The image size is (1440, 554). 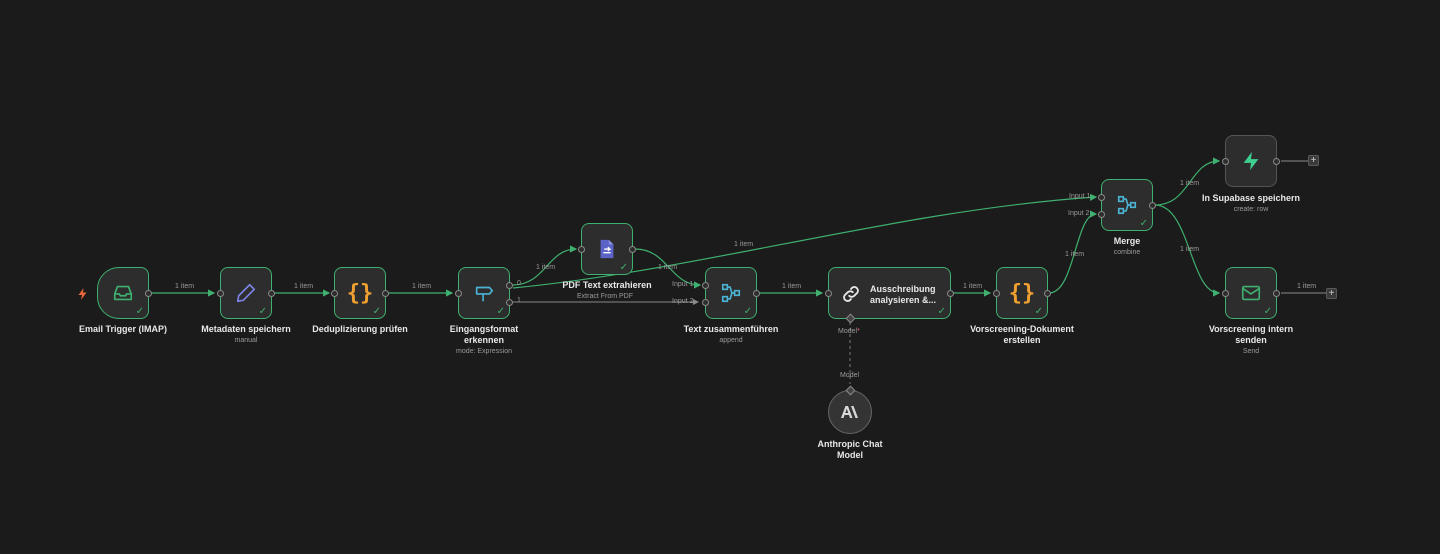 I want to click on node-eingangsformat-erkennen: ✓, so click(x=484, y=293).